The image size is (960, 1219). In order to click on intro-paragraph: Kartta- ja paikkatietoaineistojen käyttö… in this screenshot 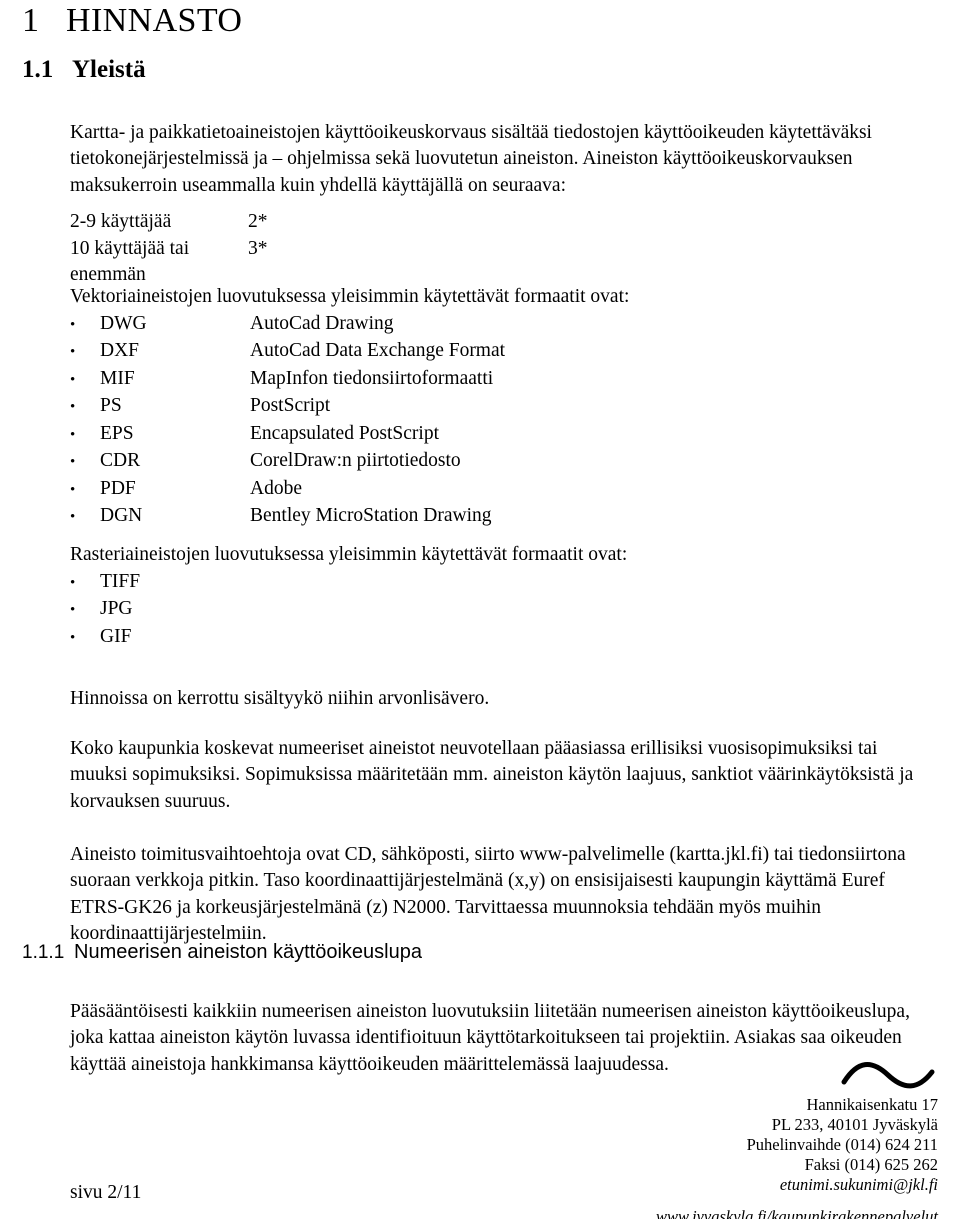, I will do `click(471, 158)`.